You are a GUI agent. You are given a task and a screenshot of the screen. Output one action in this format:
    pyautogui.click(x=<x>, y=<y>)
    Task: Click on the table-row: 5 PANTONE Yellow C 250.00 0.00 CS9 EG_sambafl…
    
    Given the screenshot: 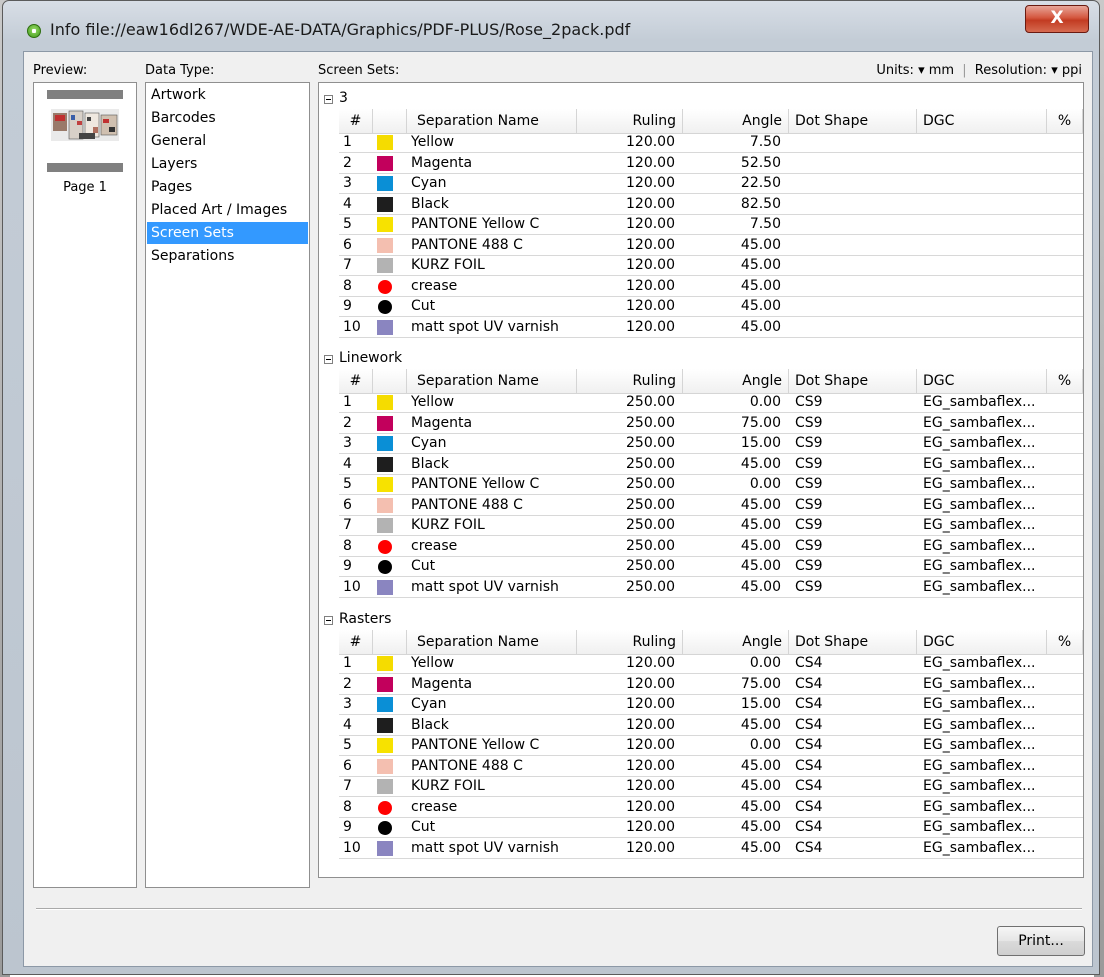 What is the action you would take?
    pyautogui.click(x=711, y=485)
    